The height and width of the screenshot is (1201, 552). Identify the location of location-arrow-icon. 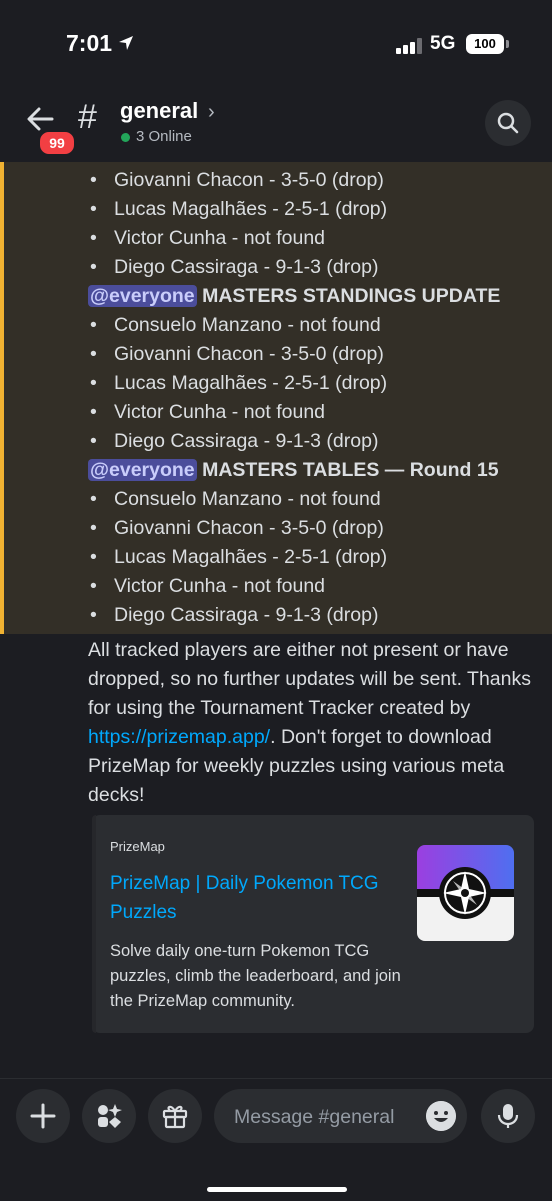
(126, 43).